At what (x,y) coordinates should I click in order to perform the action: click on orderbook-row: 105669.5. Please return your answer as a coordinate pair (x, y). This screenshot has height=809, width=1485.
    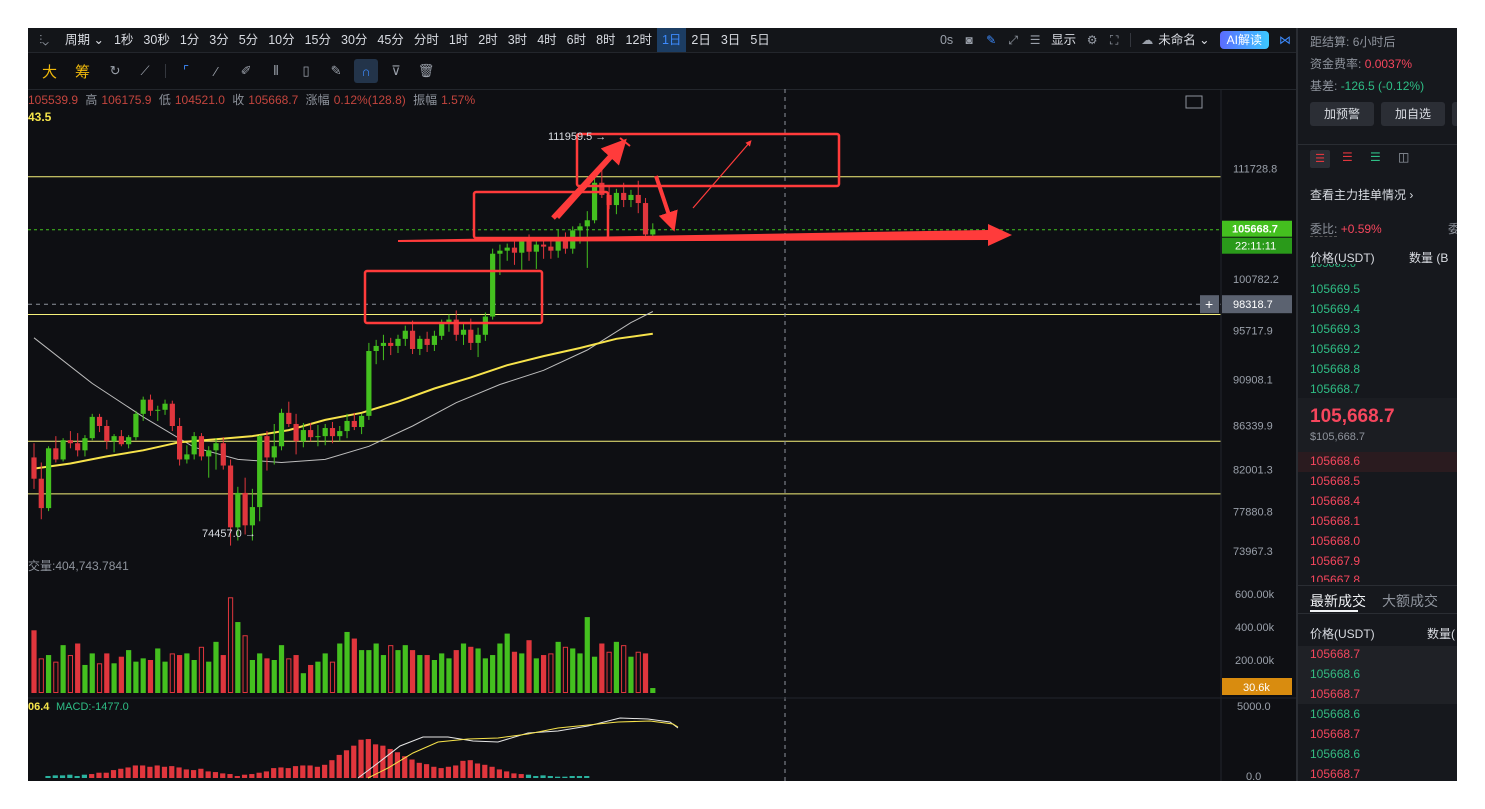
    Looking at the image, I should click on (1335, 289).